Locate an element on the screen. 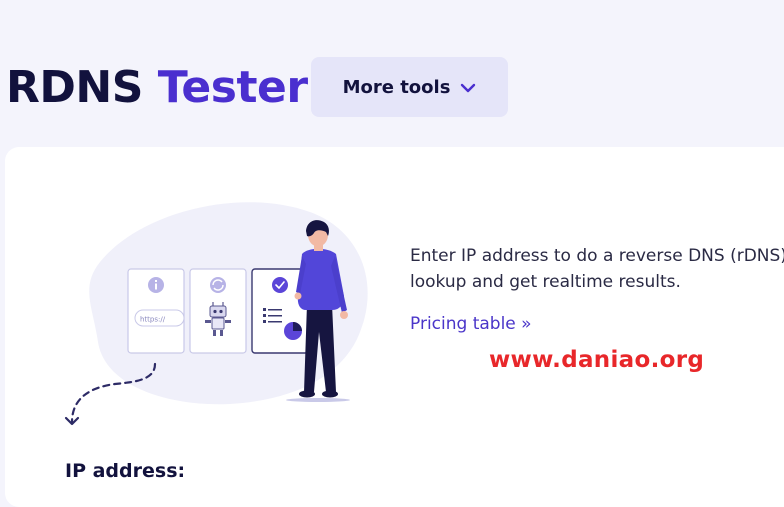 The image size is (784, 507). page-title: RDNS Tester is located at coordinates (157, 88).